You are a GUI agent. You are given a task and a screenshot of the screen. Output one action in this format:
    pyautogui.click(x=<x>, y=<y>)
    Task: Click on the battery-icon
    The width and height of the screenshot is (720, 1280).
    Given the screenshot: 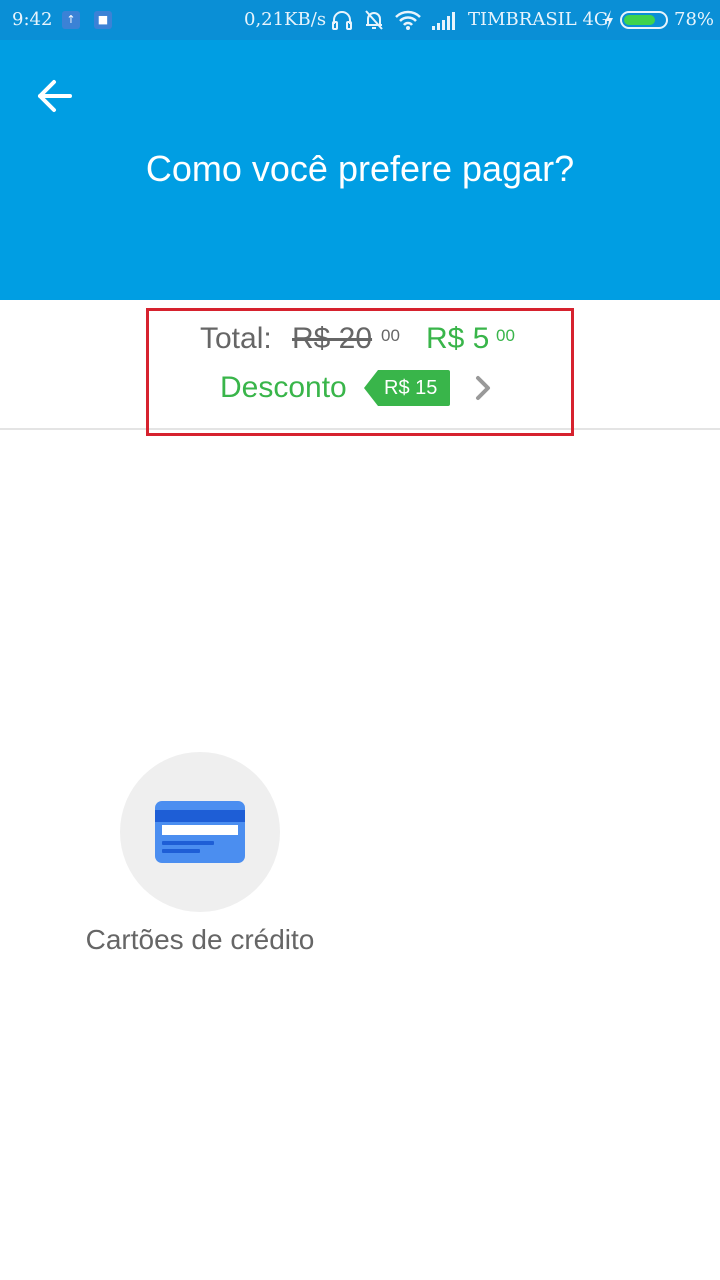 What is the action you would take?
    pyautogui.click(x=644, y=20)
    